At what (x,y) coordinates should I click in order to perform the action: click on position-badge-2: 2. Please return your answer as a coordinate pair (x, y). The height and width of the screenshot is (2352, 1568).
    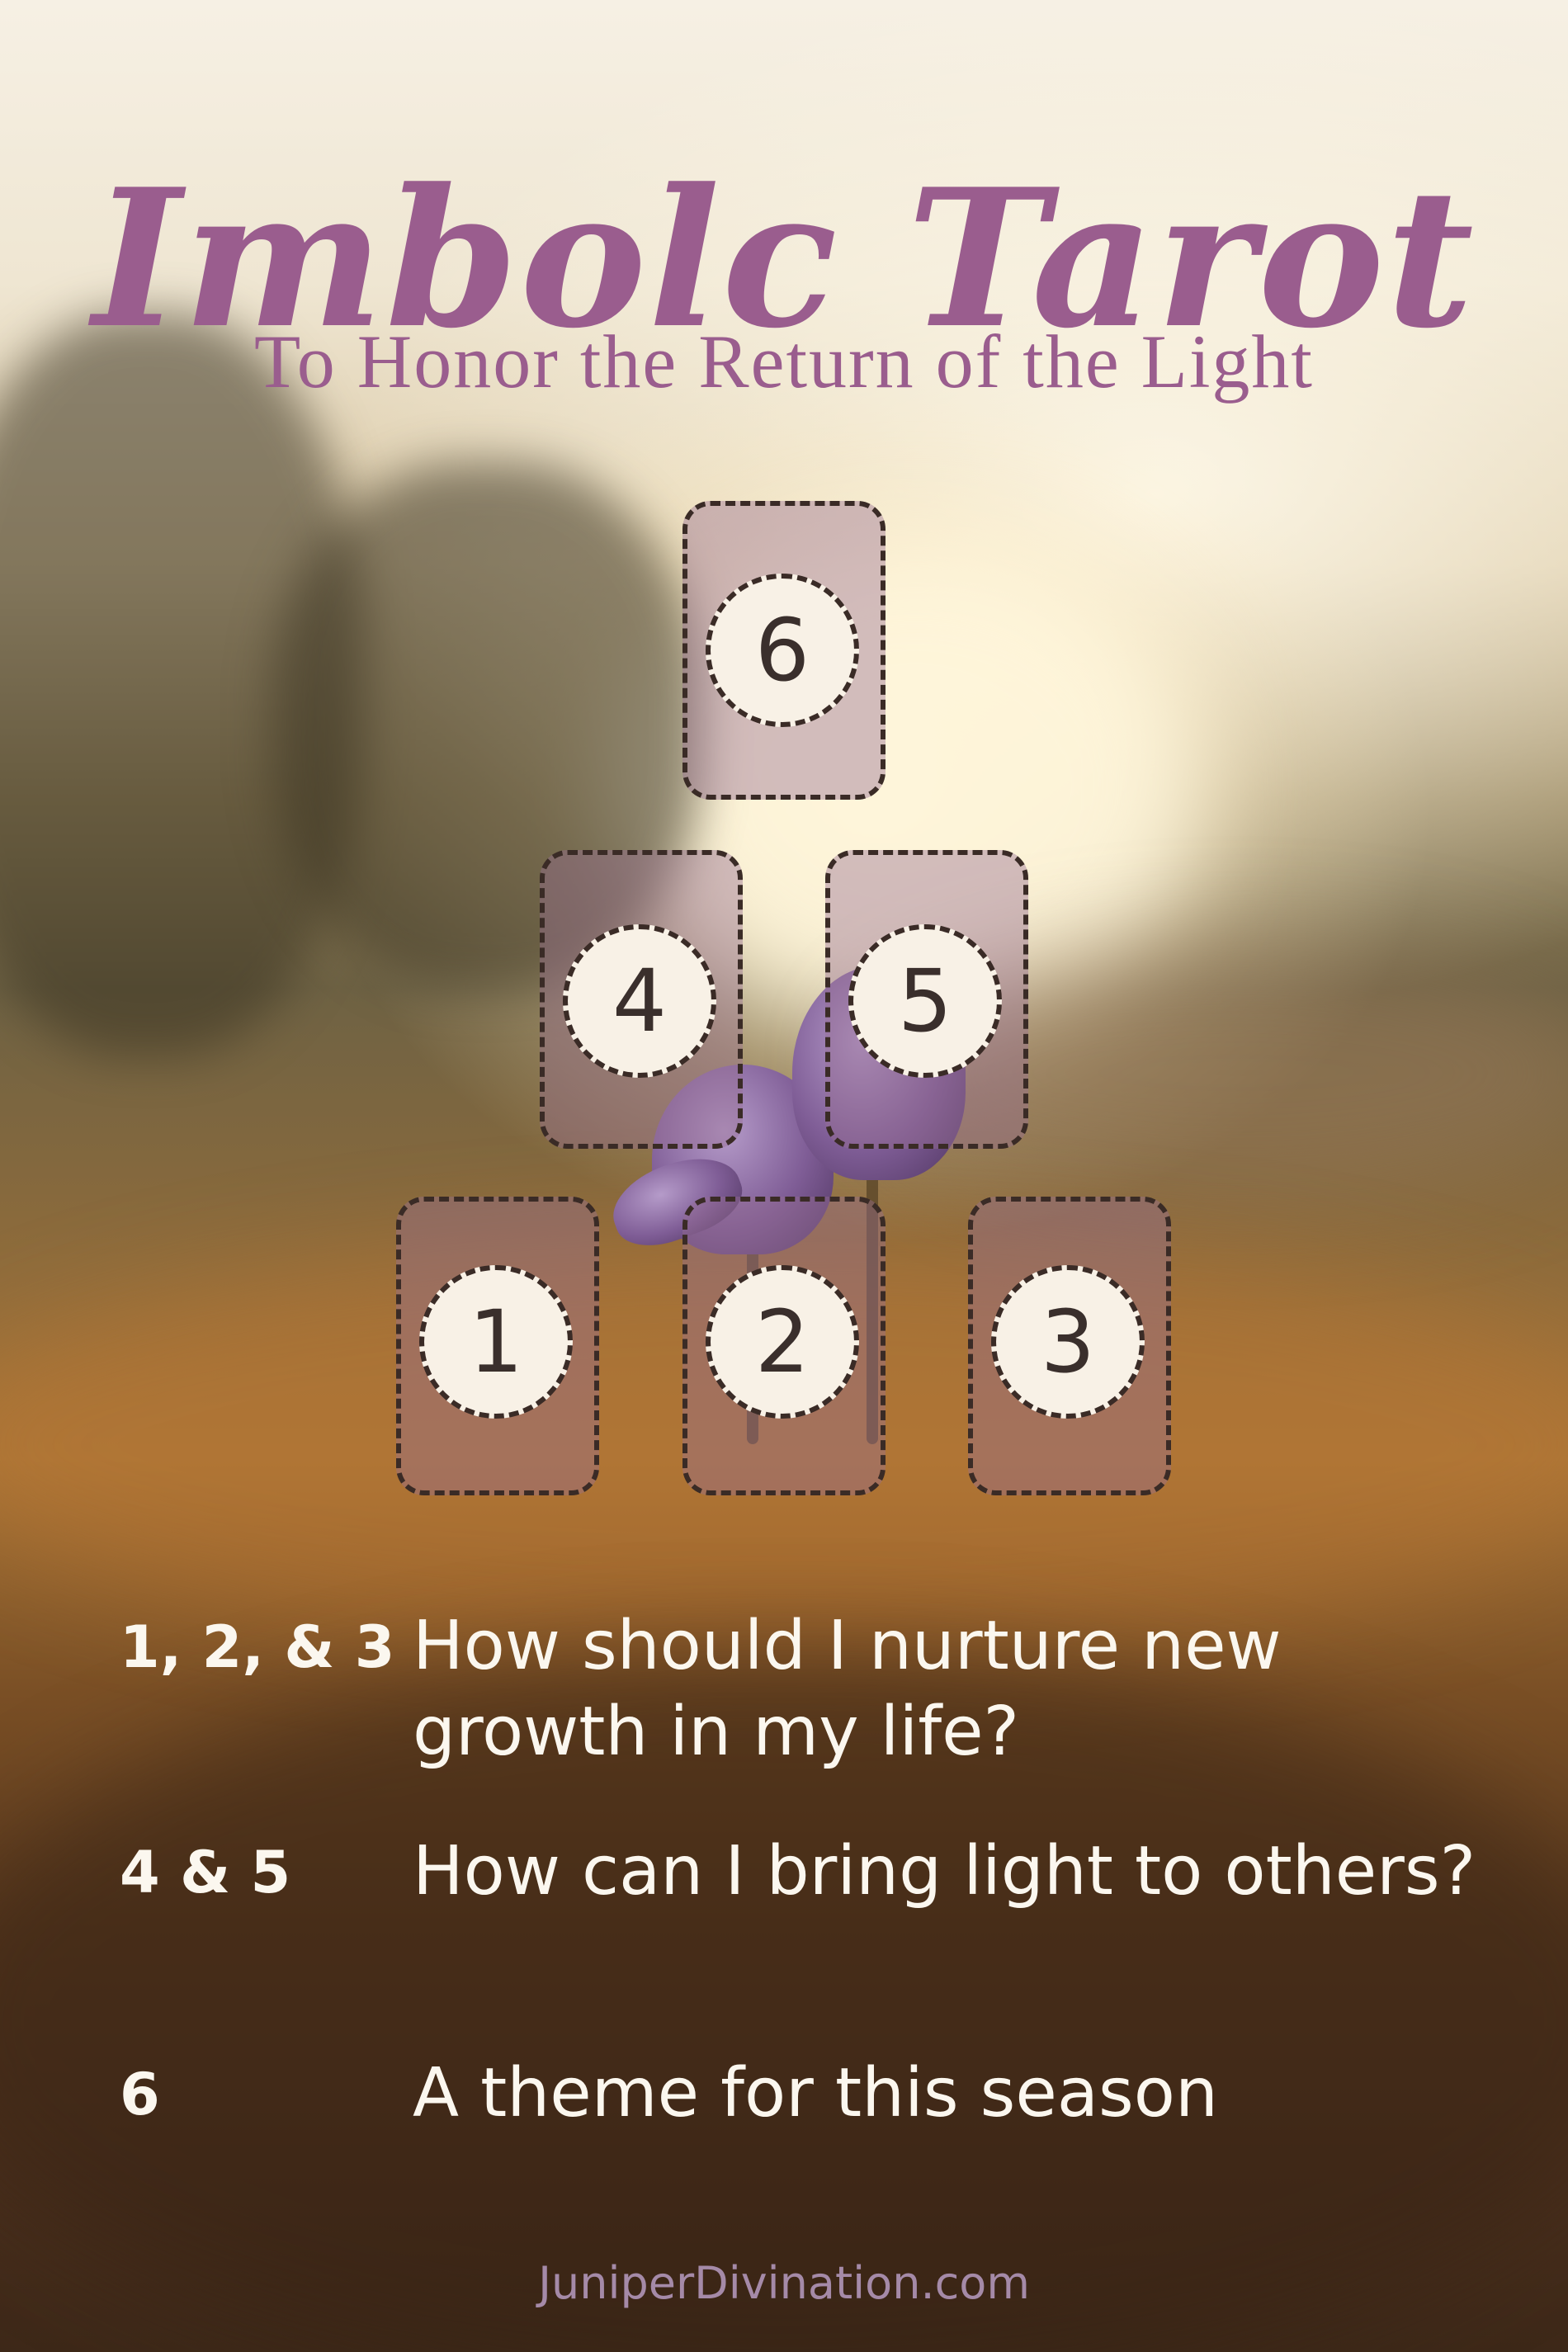
    Looking at the image, I should click on (782, 1342).